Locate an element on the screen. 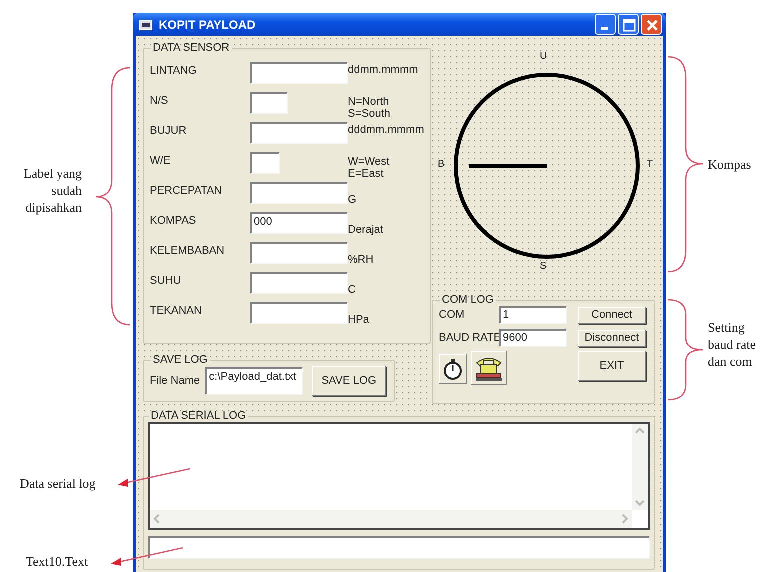 Image resolution: width=768 pixels, height=572 pixels. maximize-button is located at coordinates (628, 24).